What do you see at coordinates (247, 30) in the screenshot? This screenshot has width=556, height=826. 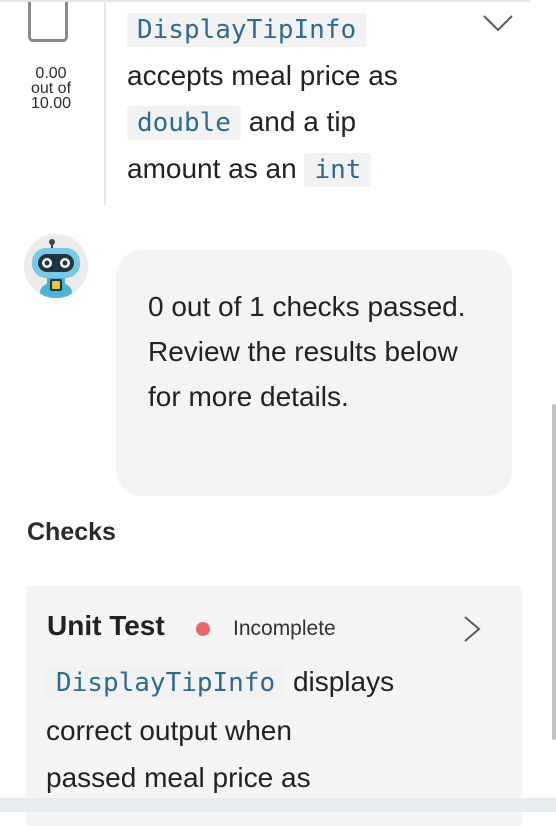 I see `code-method: DisplayTipInfo` at bounding box center [247, 30].